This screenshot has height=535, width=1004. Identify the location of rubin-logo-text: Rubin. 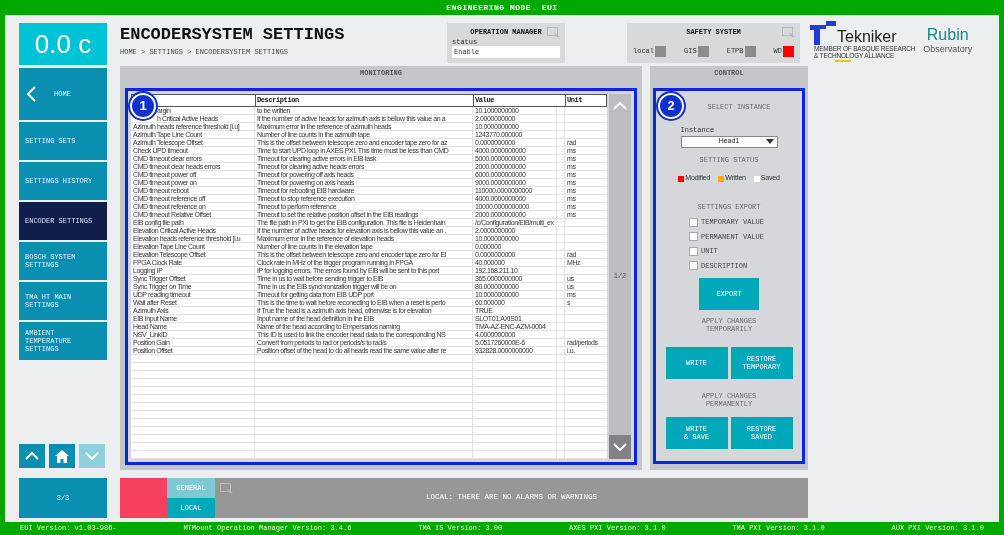
(947, 35).